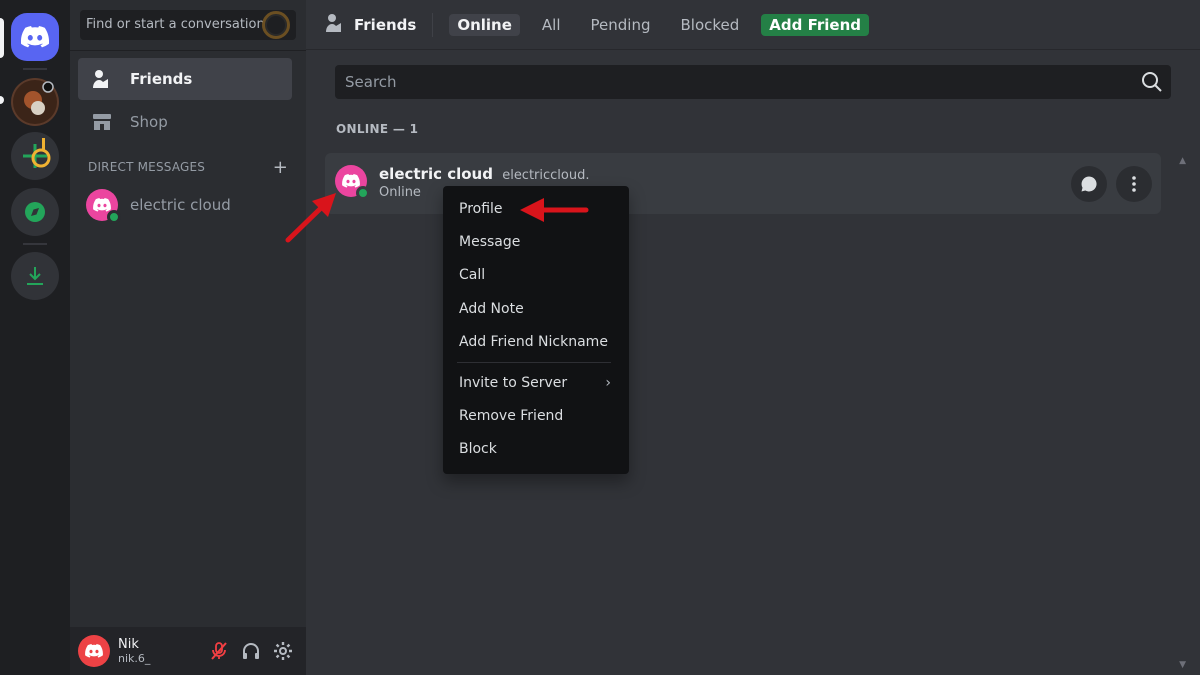 This screenshot has height=675, width=1200. What do you see at coordinates (536, 209) in the screenshot?
I see `menu-item-profile: Profile` at bounding box center [536, 209].